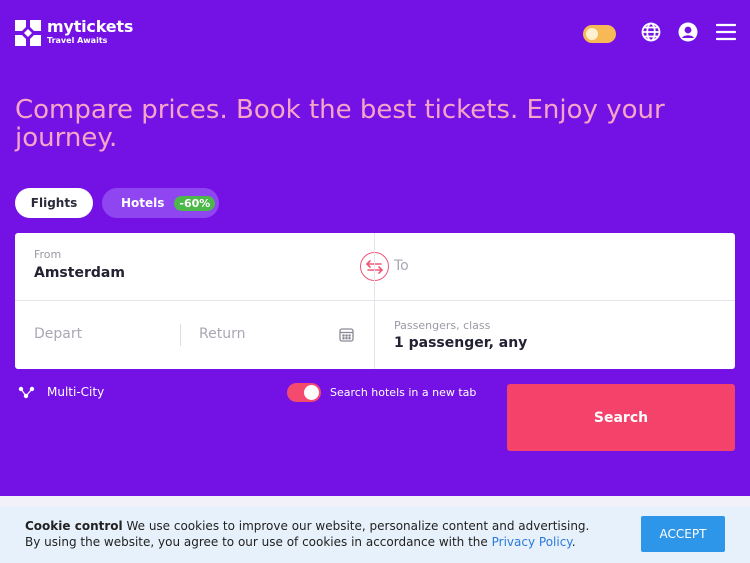  Describe the element at coordinates (651, 34) in the screenshot. I see `globe-icon` at that location.